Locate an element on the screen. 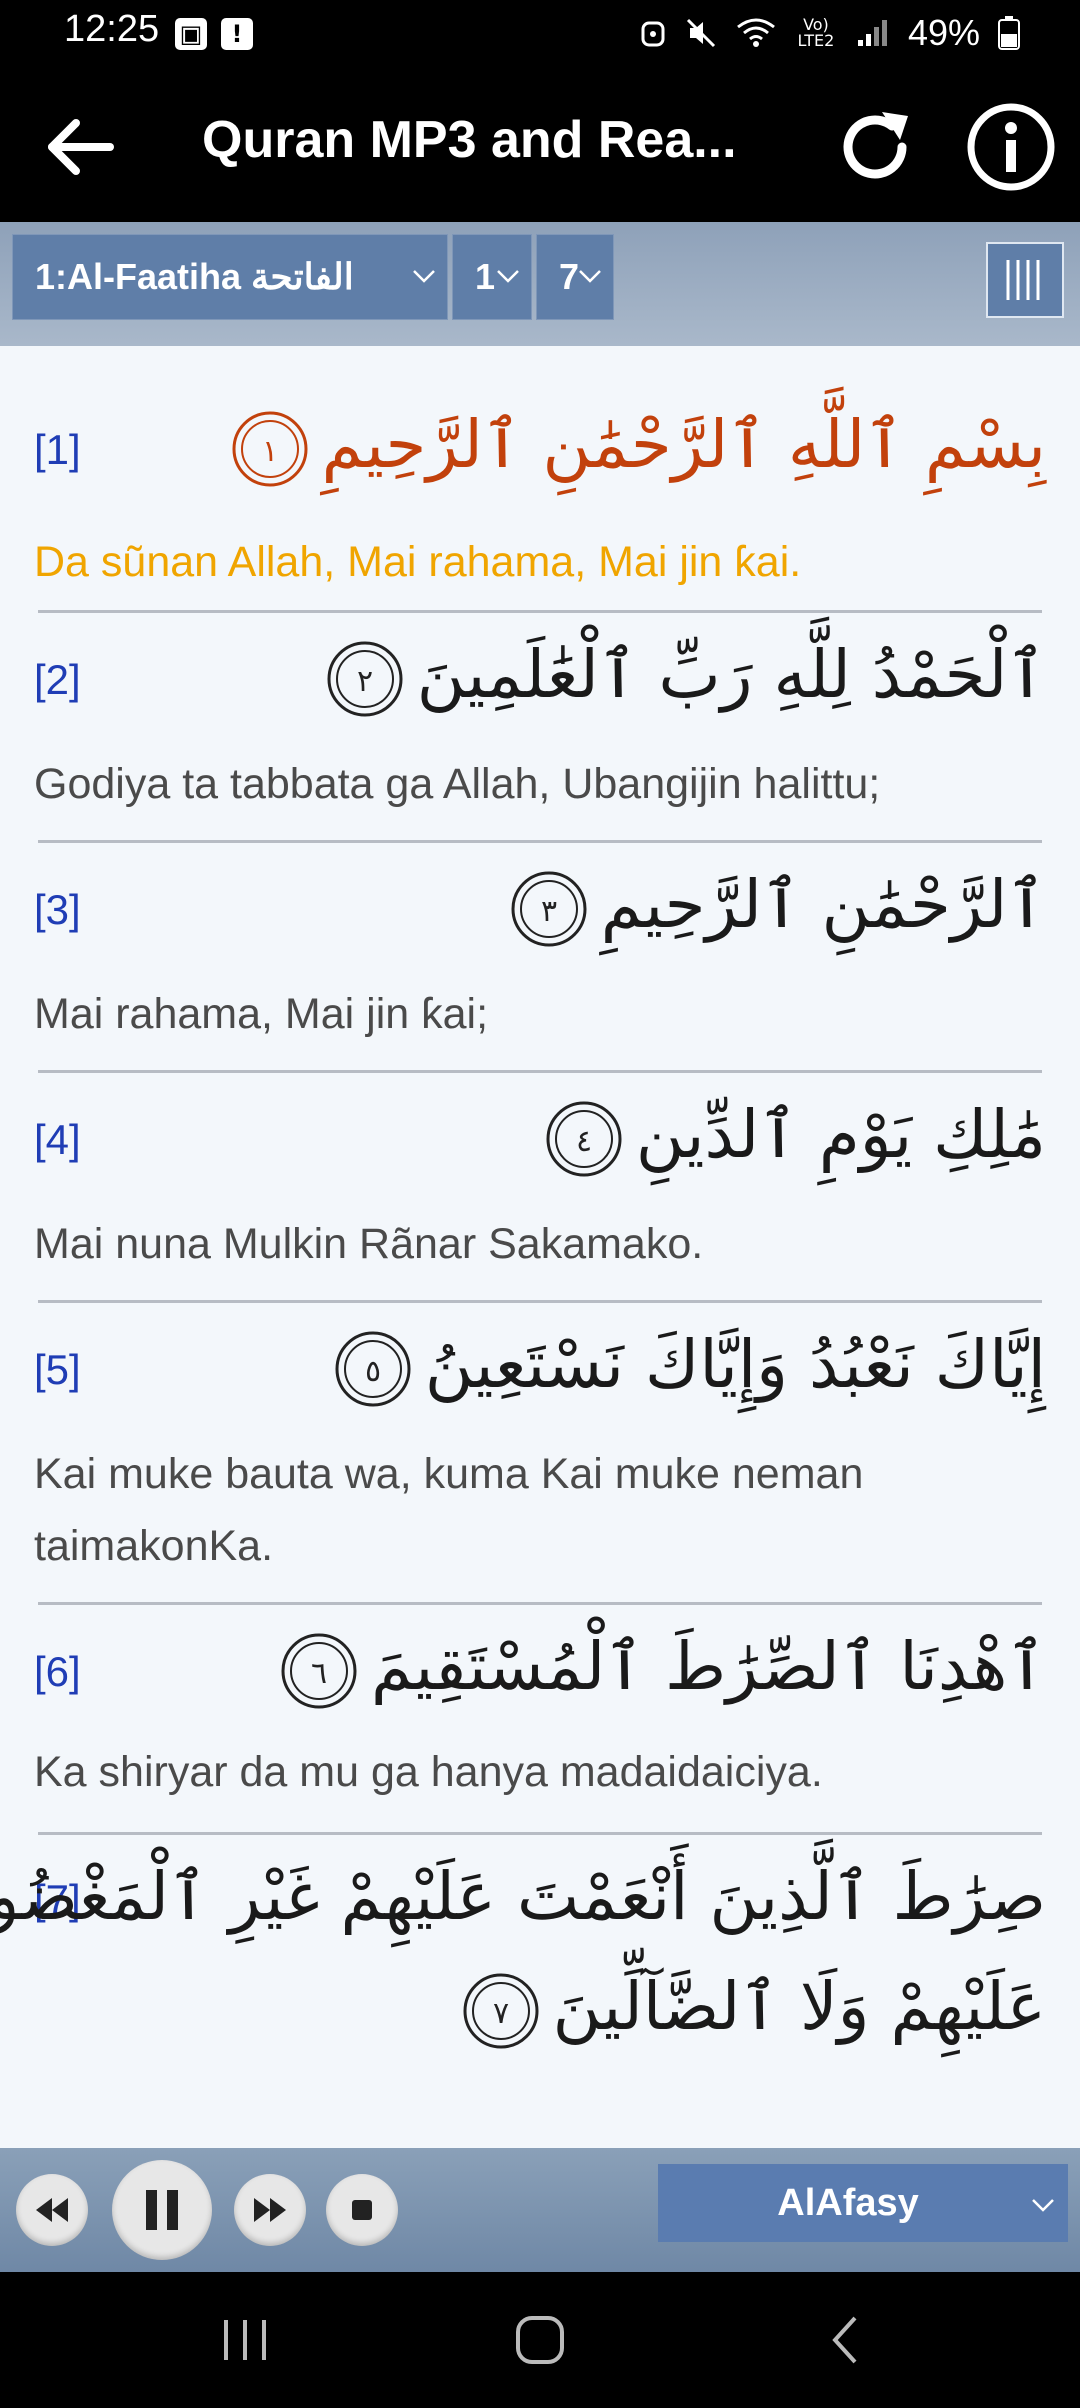  svg-text: ٧ is located at coordinates (501, 2013).